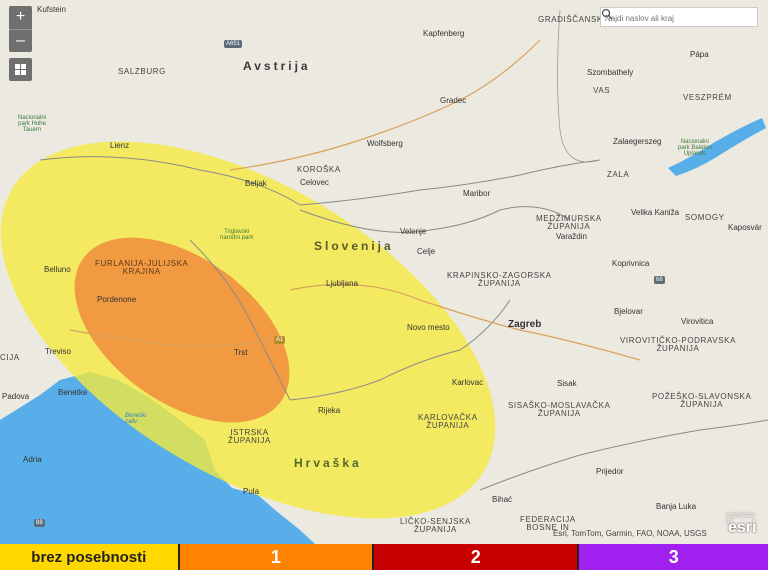 The image size is (768, 570). What do you see at coordinates (413, 231) in the screenshot?
I see `city-label-velenje: Velenje` at bounding box center [413, 231].